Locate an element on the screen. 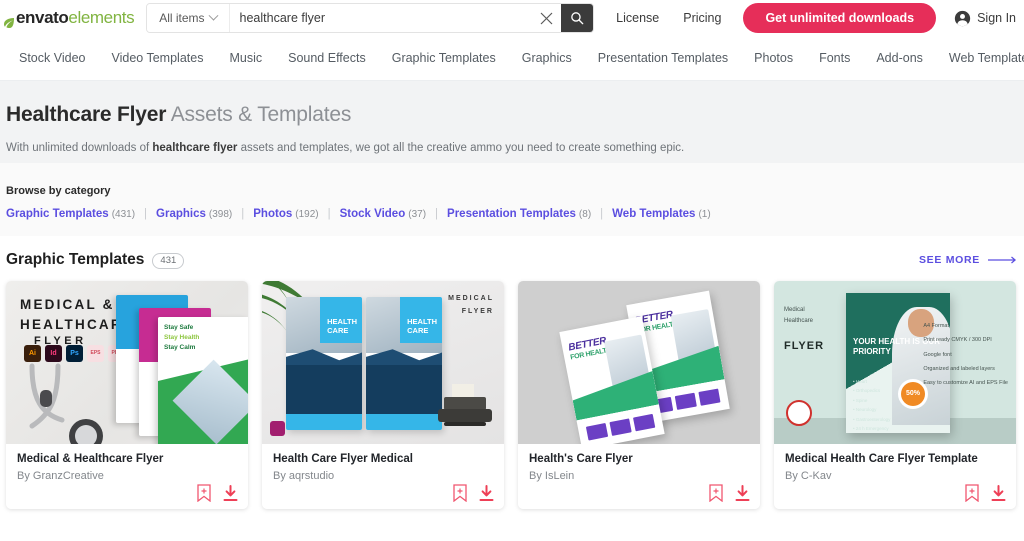 The image size is (1024, 541). search-input is located at coordinates (380, 18).